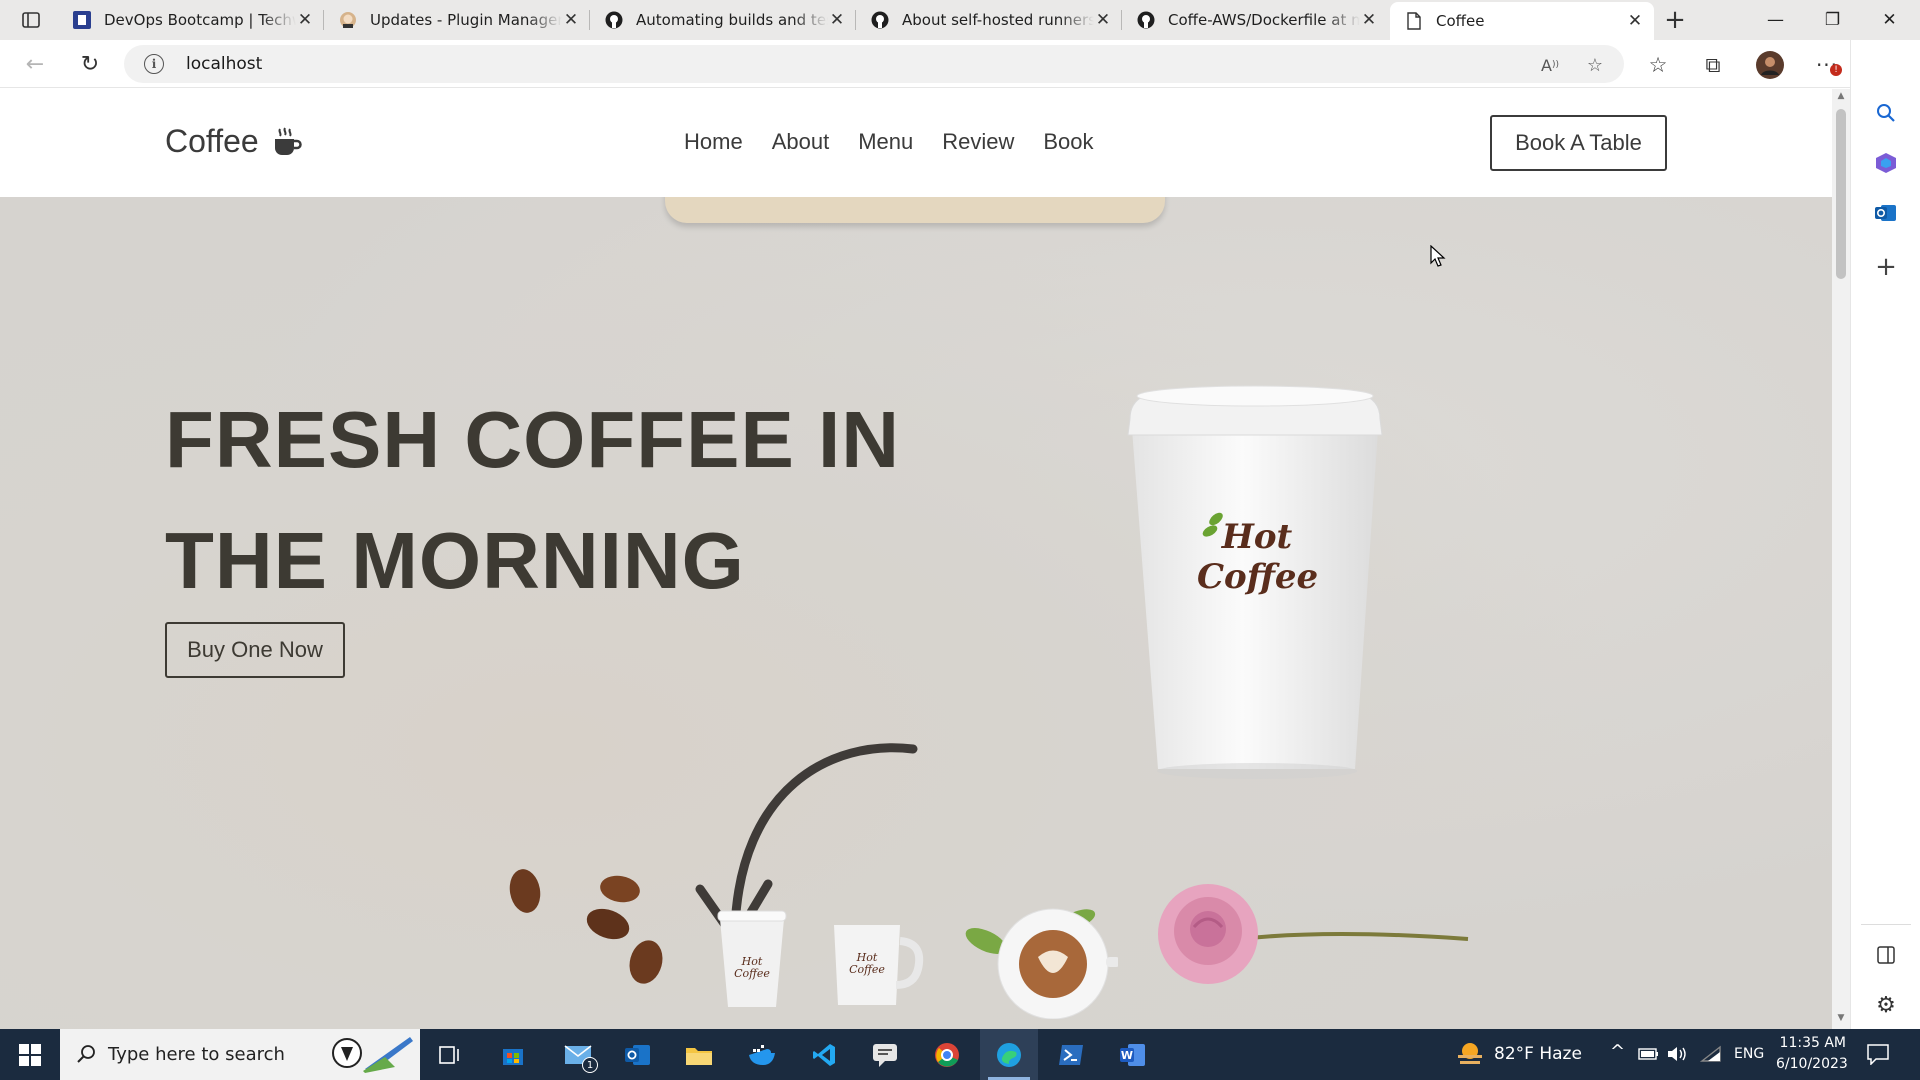  What do you see at coordinates (533, 439) in the screenshot?
I see `hero-line-1: FRESH COFFEE IN` at bounding box center [533, 439].